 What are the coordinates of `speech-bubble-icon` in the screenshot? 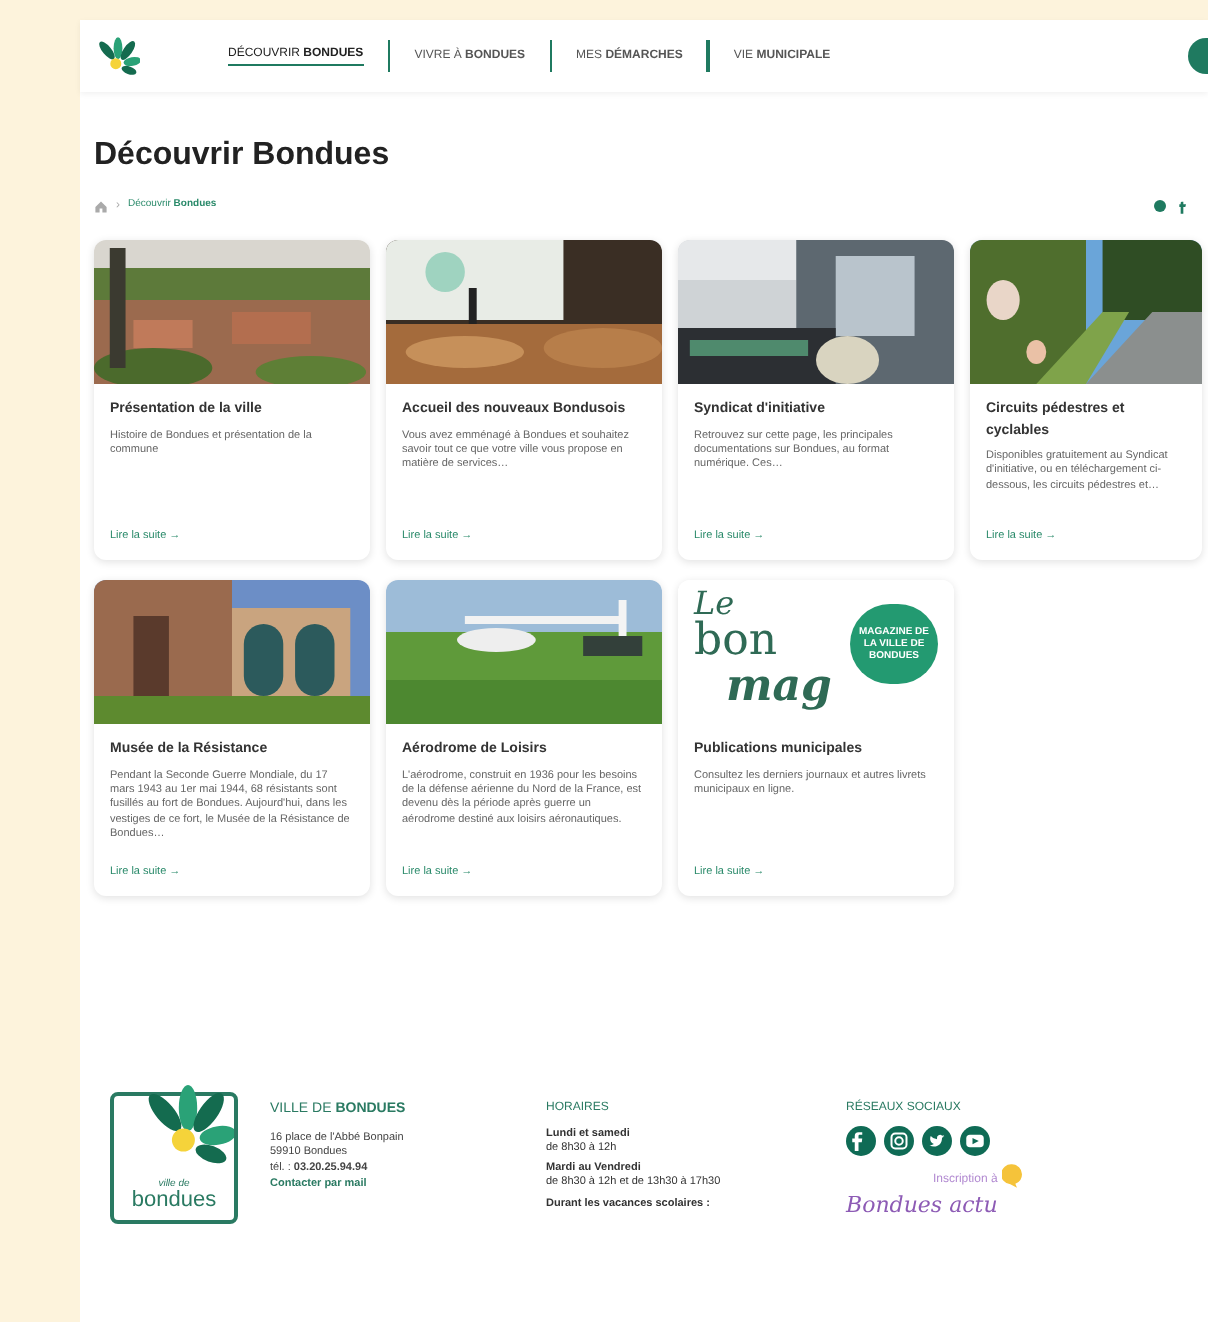 It's located at (1011, 1176).